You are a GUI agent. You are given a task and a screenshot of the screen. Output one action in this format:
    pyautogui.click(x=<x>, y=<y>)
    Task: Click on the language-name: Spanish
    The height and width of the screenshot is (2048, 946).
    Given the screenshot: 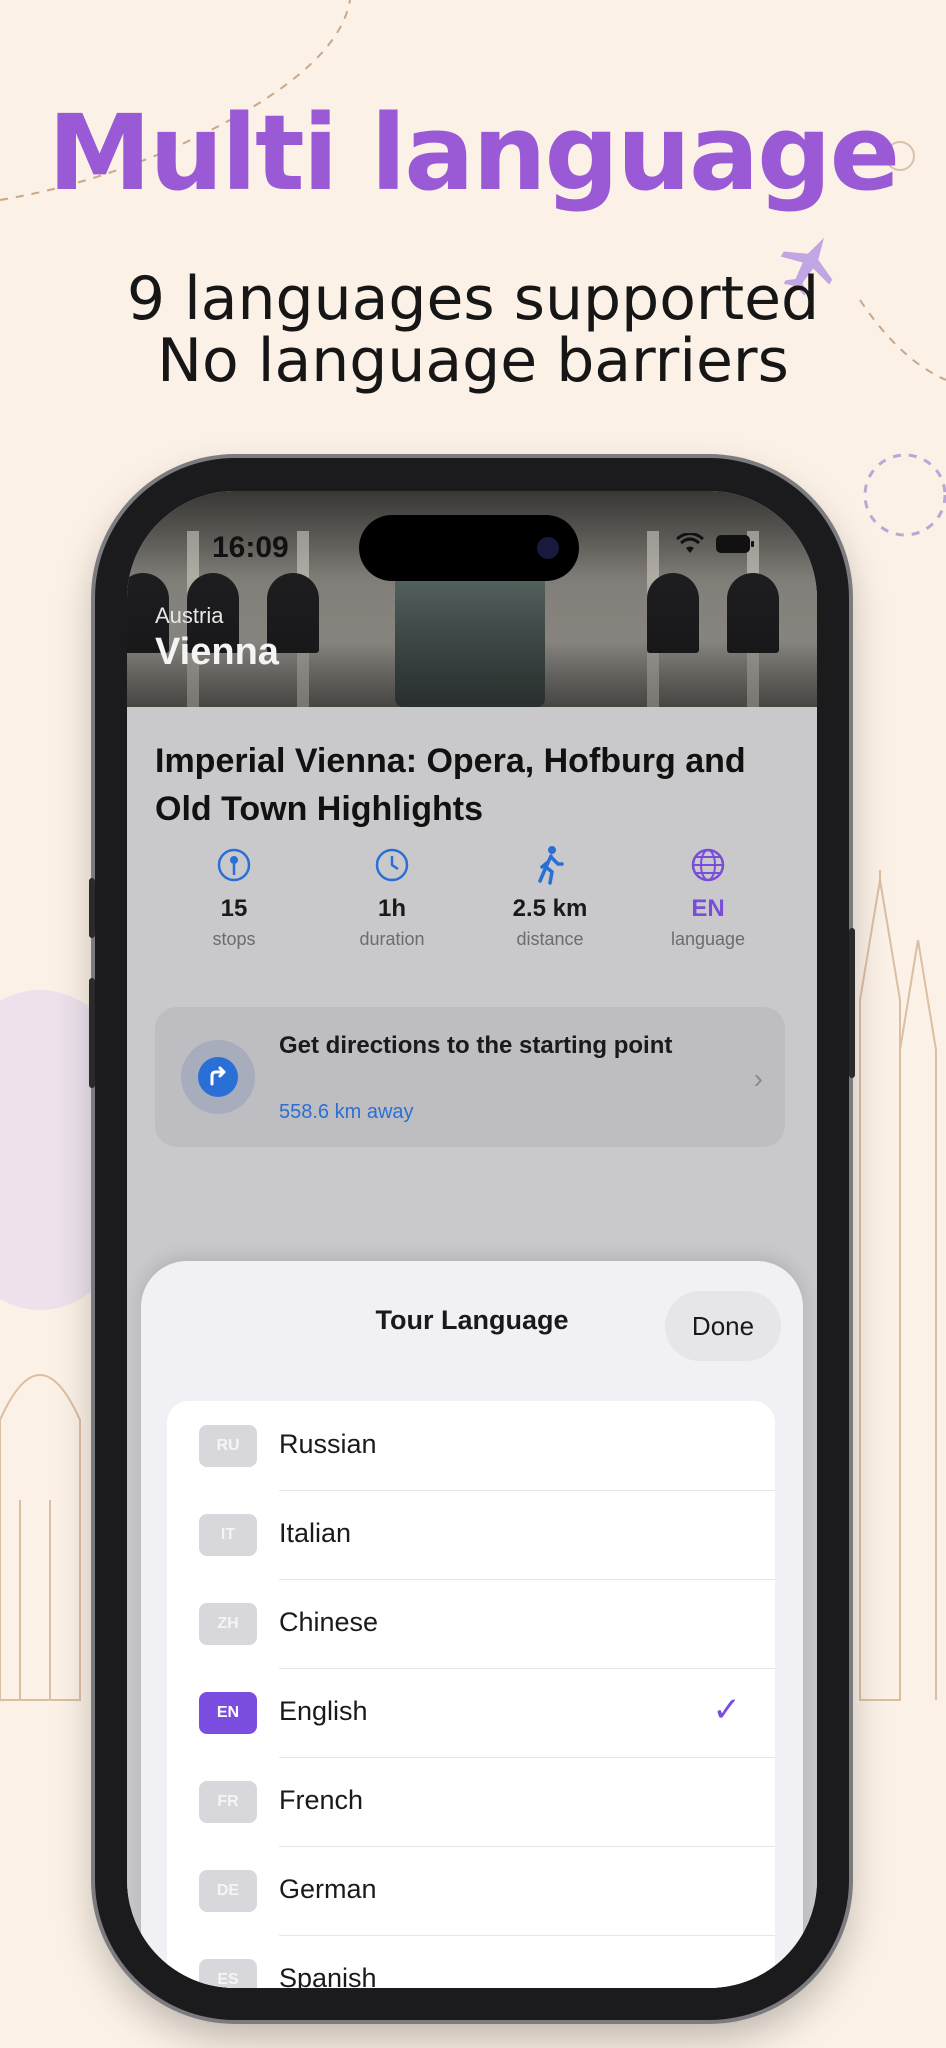 What is the action you would take?
    pyautogui.click(x=328, y=1975)
    